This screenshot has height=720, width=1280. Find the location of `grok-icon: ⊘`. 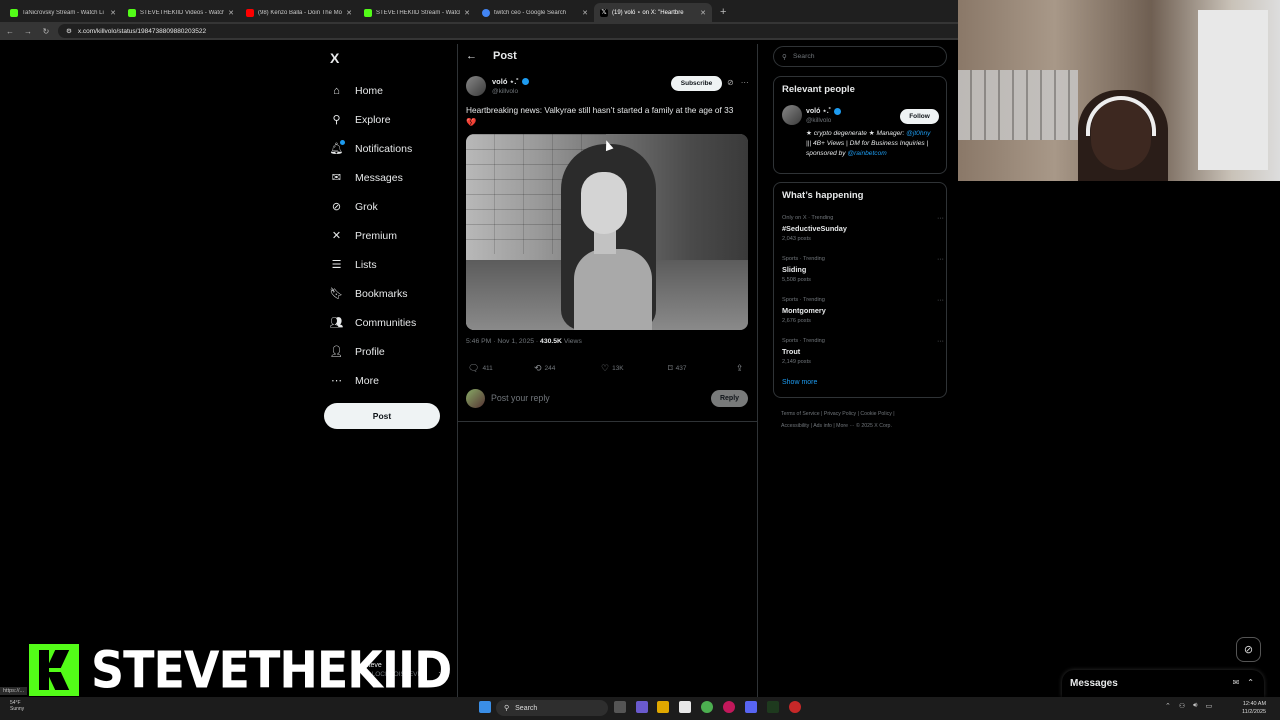

grok-icon: ⊘ is located at coordinates (1248, 650).